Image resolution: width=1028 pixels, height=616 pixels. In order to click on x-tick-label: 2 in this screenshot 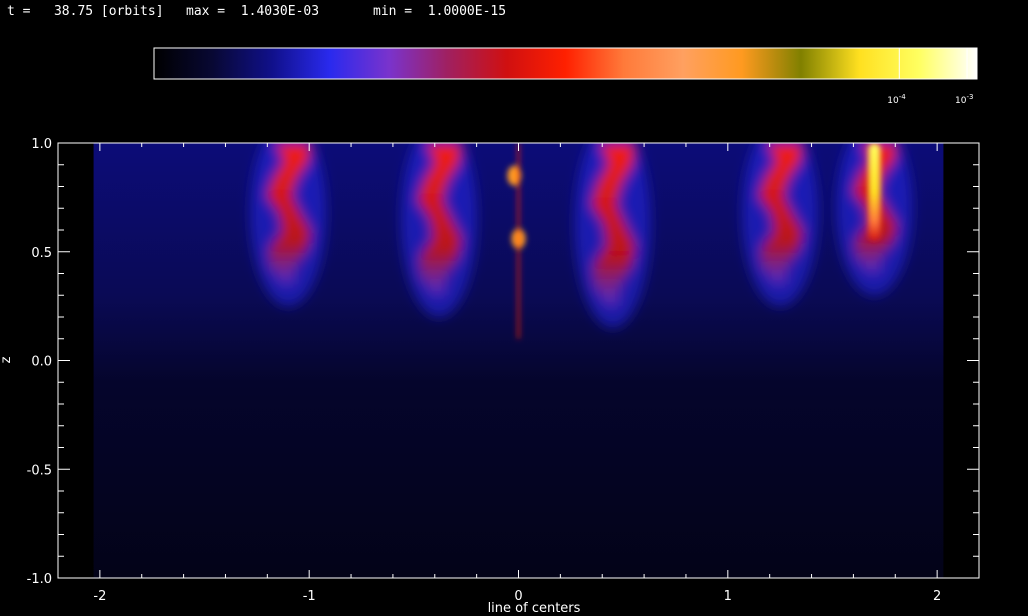, I will do `click(937, 596)`.